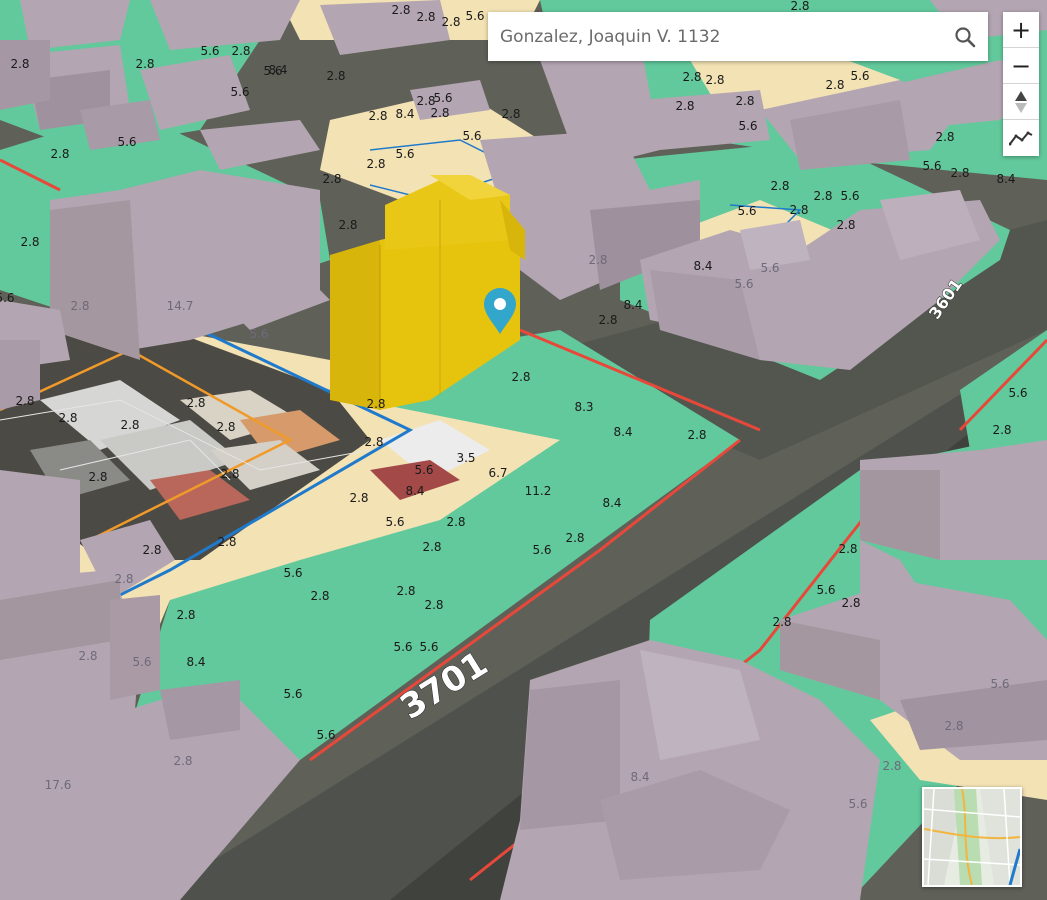 Image resolution: width=1047 pixels, height=900 pixels. I want to click on compass-button, so click(1021, 102).